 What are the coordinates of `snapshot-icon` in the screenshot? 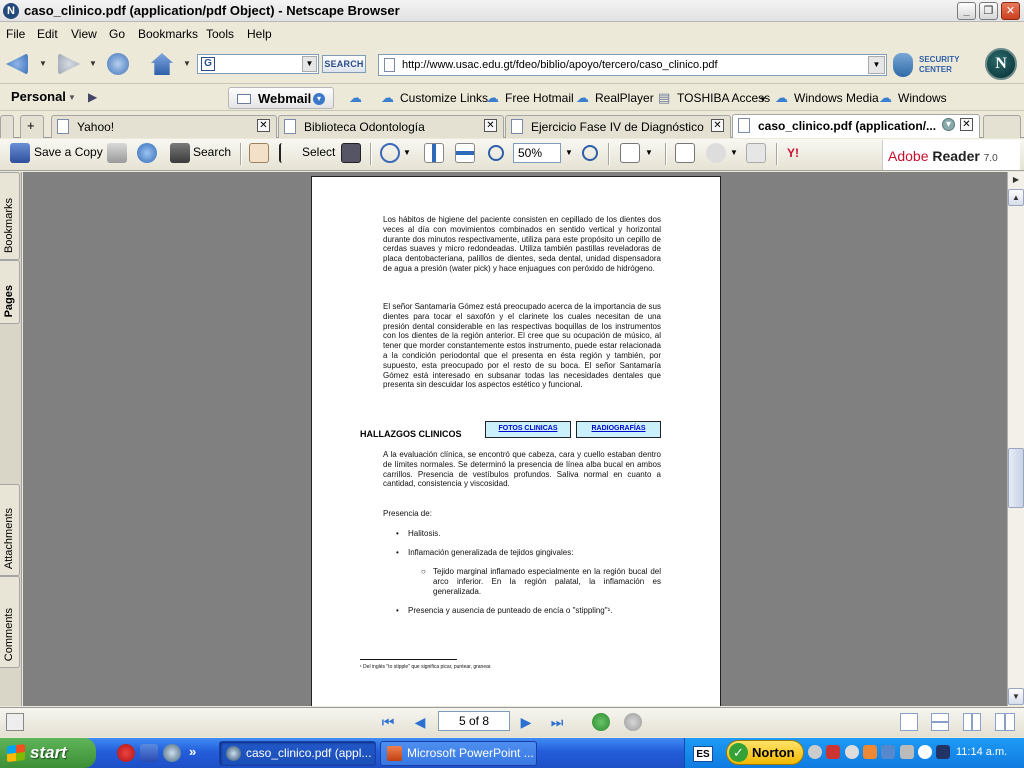 It's located at (351, 153).